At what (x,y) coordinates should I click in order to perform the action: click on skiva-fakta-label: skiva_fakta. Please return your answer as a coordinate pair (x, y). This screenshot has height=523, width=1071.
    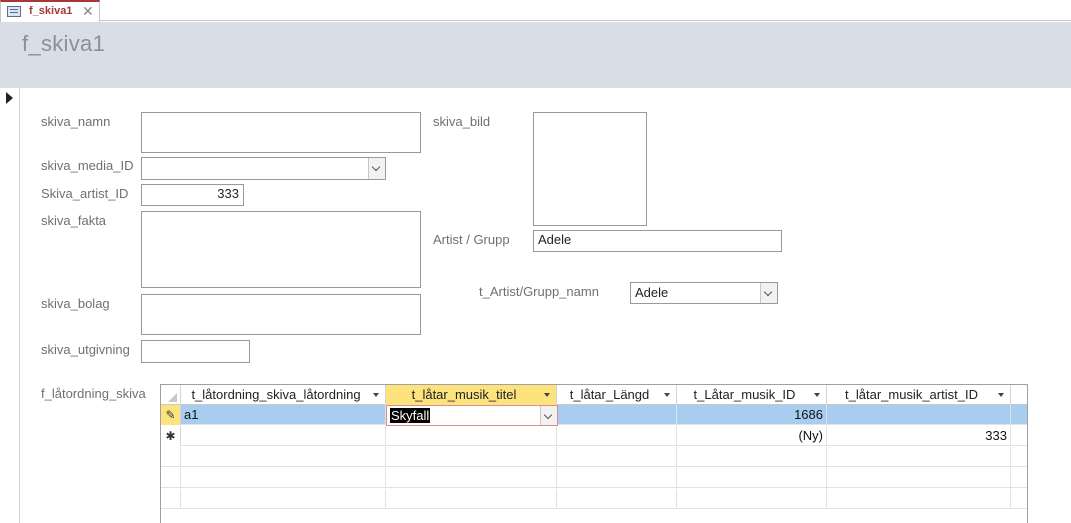
    Looking at the image, I should click on (74, 220).